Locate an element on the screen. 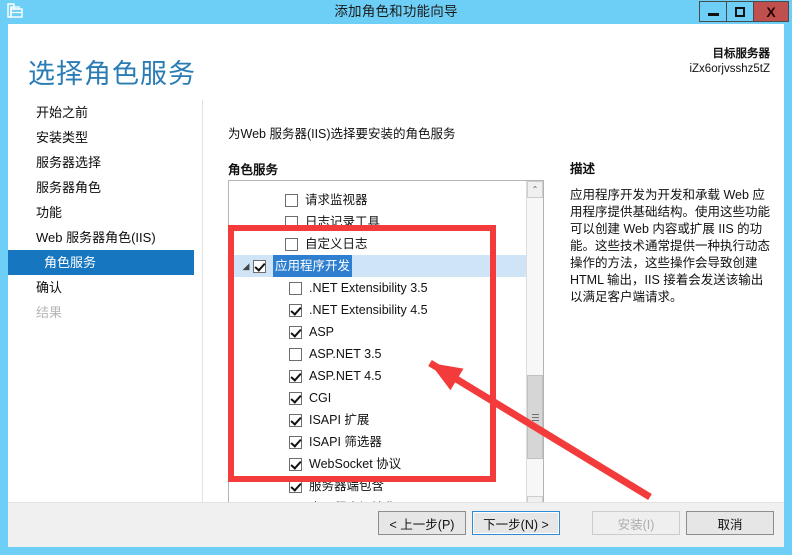  list-item-label: CGI is located at coordinates (320, 398).